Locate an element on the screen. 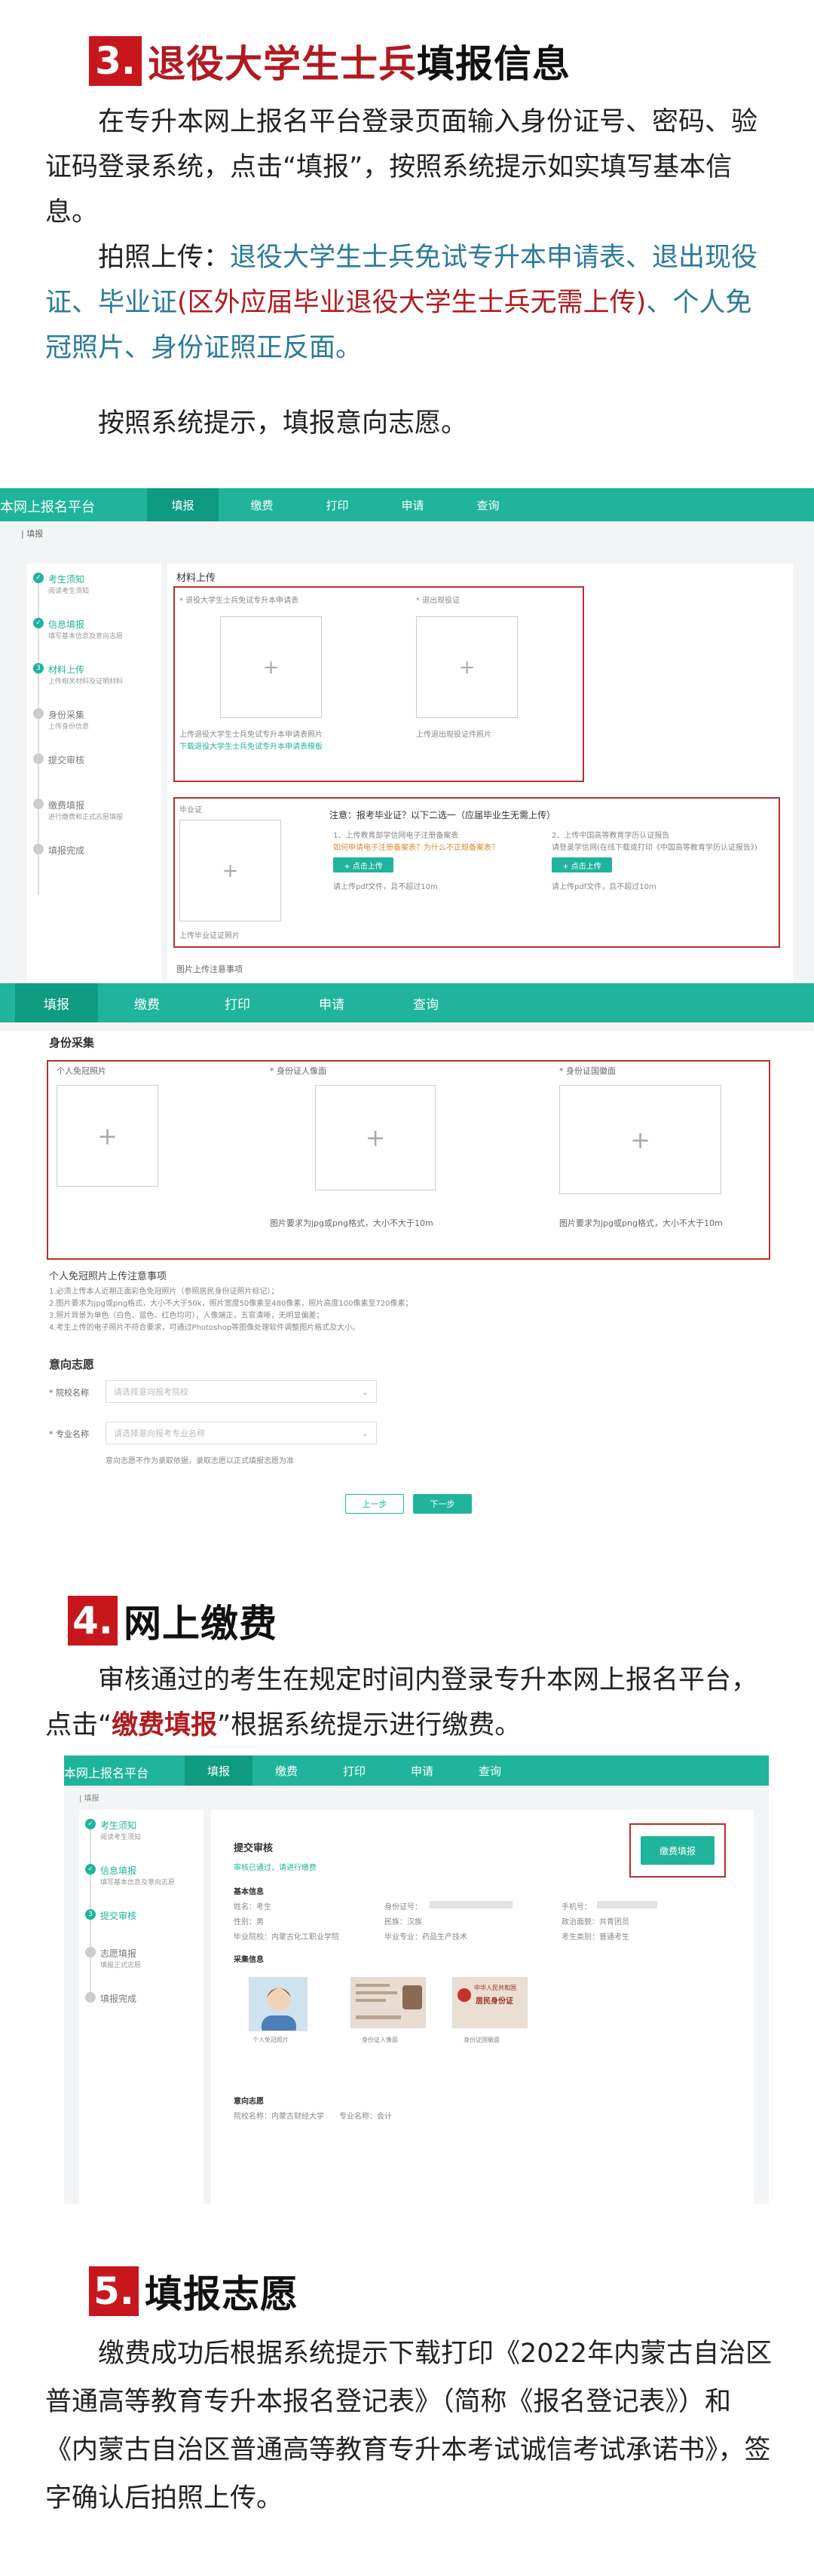 Image resolution: width=814 pixels, height=2576 pixels. avatar-photo is located at coordinates (278, 2004).